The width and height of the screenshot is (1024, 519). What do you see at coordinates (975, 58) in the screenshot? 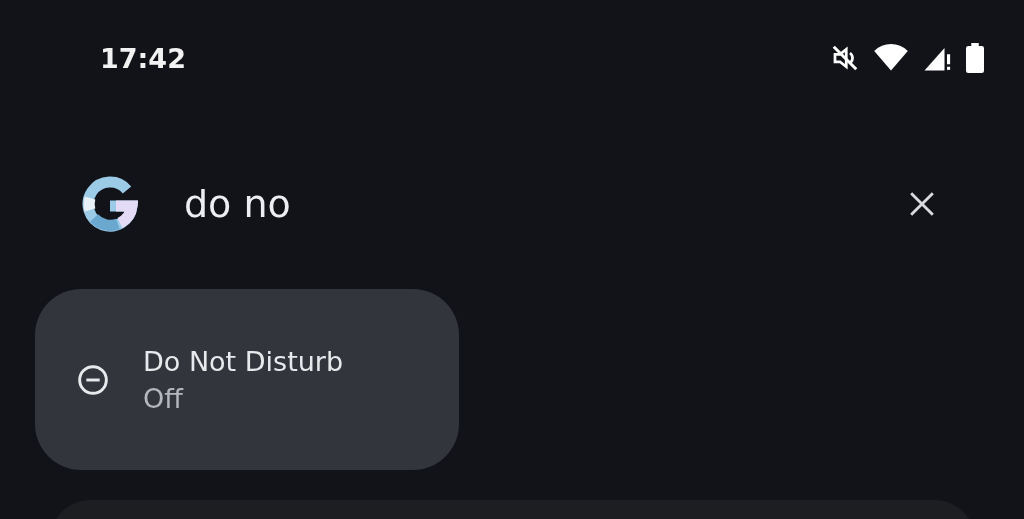
I see `battery-icon` at bounding box center [975, 58].